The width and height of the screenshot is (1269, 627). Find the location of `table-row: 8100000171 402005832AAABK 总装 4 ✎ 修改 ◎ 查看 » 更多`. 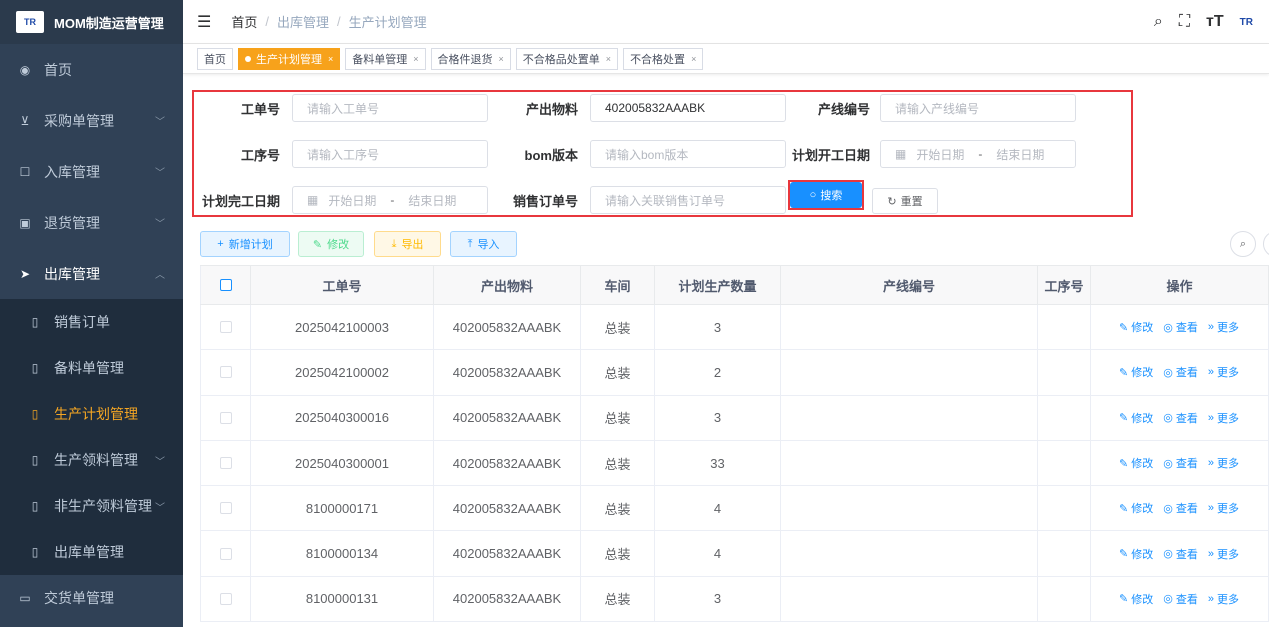

table-row: 8100000171 402005832AAABK 总装 4 ✎ 修改 ◎ 查看 » 更多 is located at coordinates (734, 509).